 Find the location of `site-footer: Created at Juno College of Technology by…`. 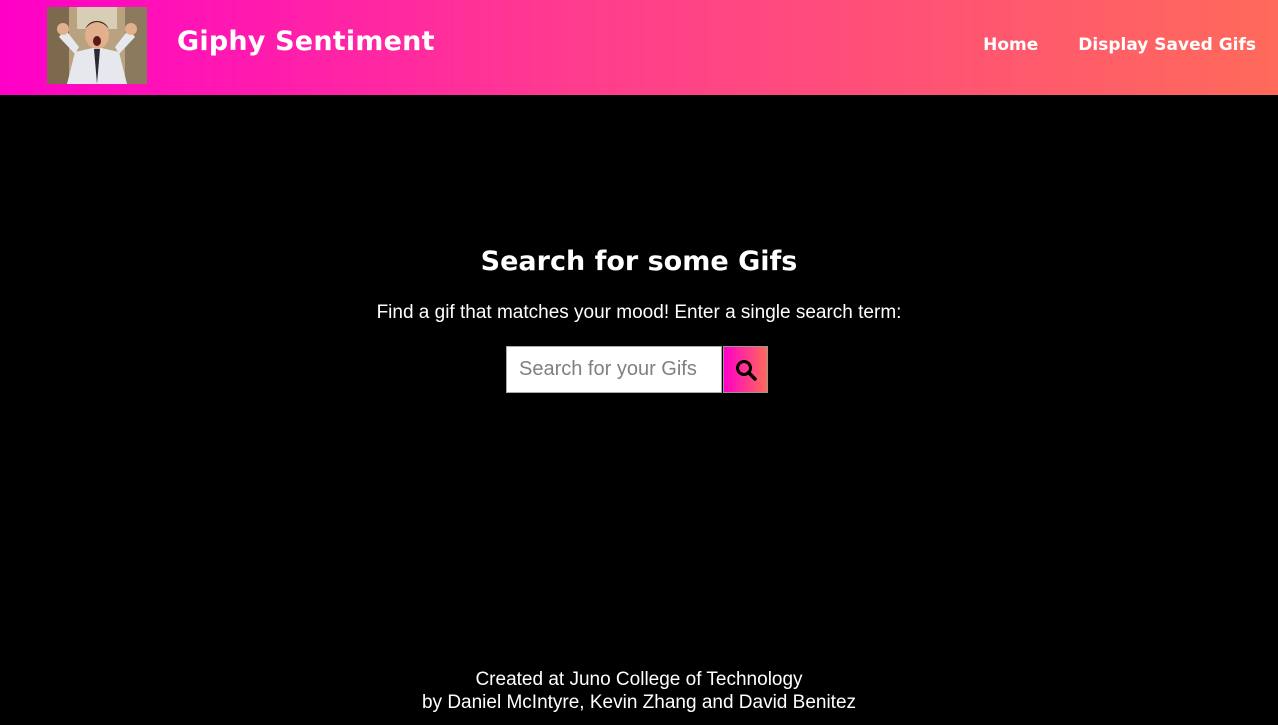

site-footer: Created at Juno College of Technology by… is located at coordinates (639, 691).